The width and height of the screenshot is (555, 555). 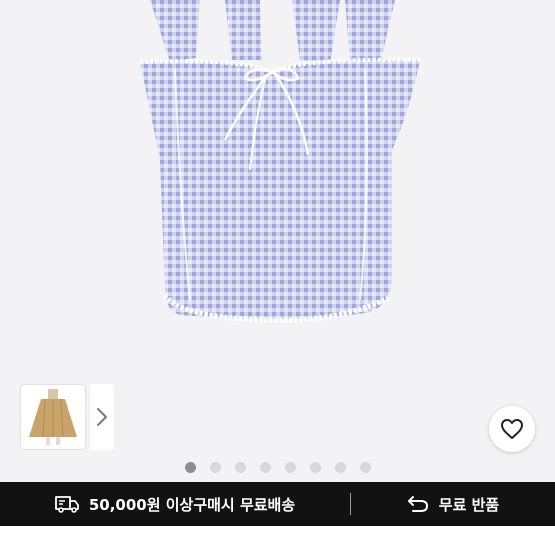 I want to click on thumbnail-image, so click(x=53, y=417).